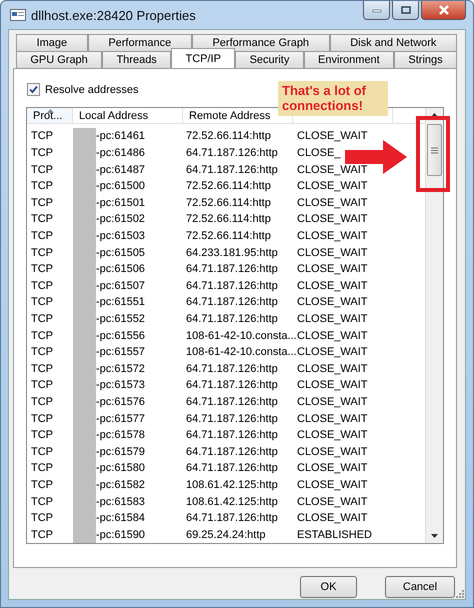 The width and height of the screenshot is (474, 608). What do you see at coordinates (120, 269) in the screenshot?
I see `table-cell: -pc:61506` at bounding box center [120, 269].